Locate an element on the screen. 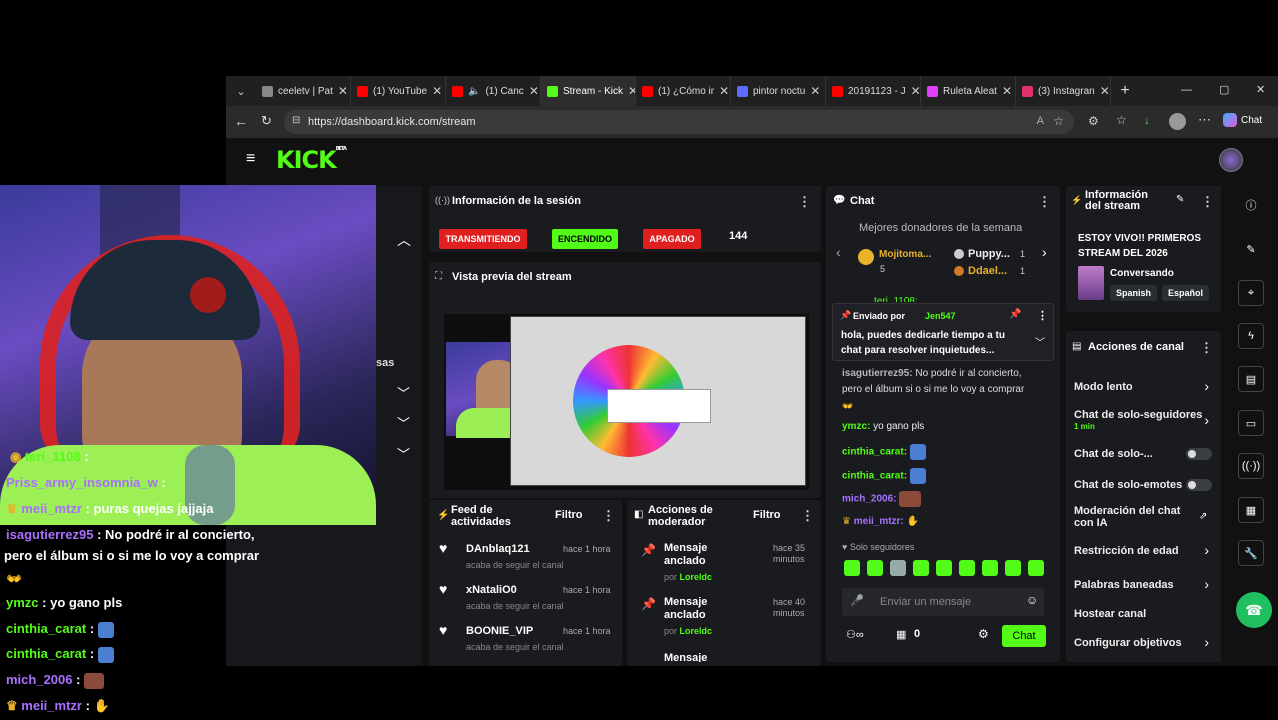 This screenshot has height=720, width=1278. read-aloud-icon: A is located at coordinates (1040, 121).